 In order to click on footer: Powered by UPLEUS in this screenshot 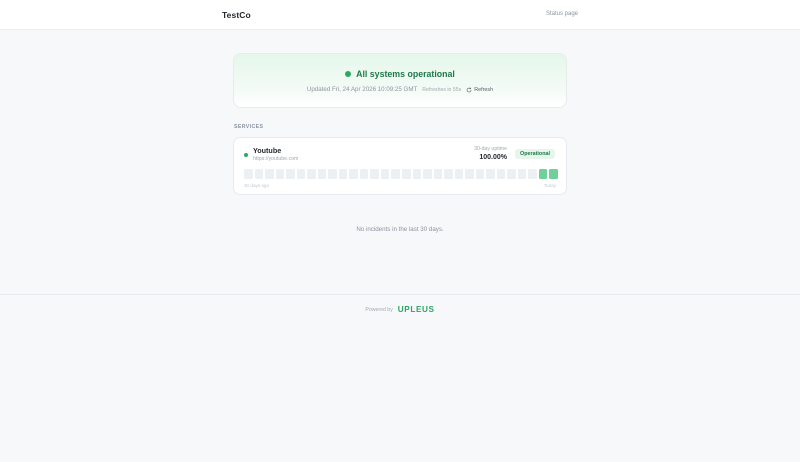, I will do `click(400, 309)`.